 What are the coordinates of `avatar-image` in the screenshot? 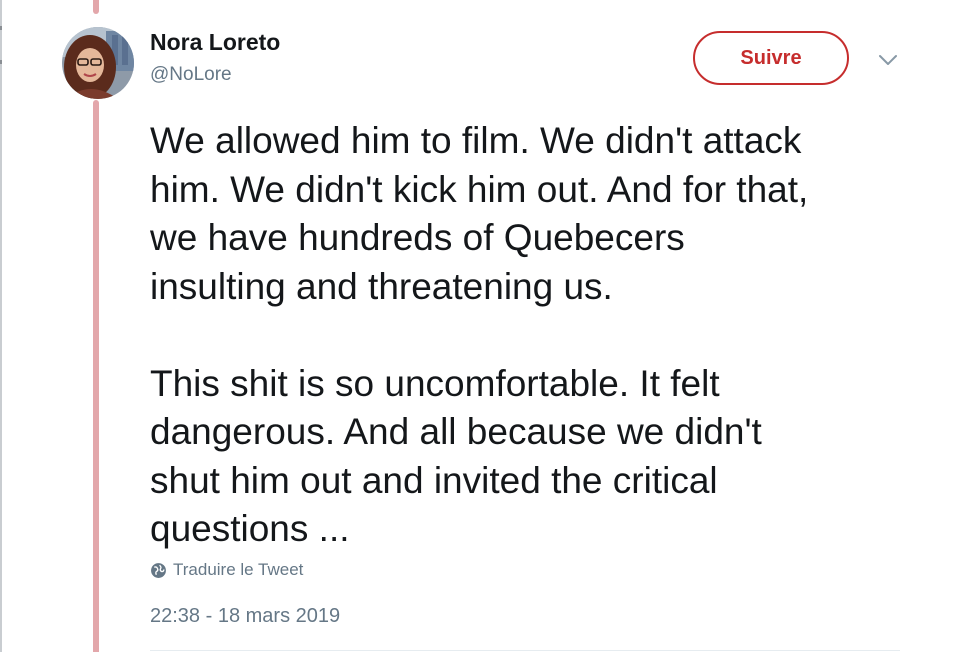 It's located at (98, 63).